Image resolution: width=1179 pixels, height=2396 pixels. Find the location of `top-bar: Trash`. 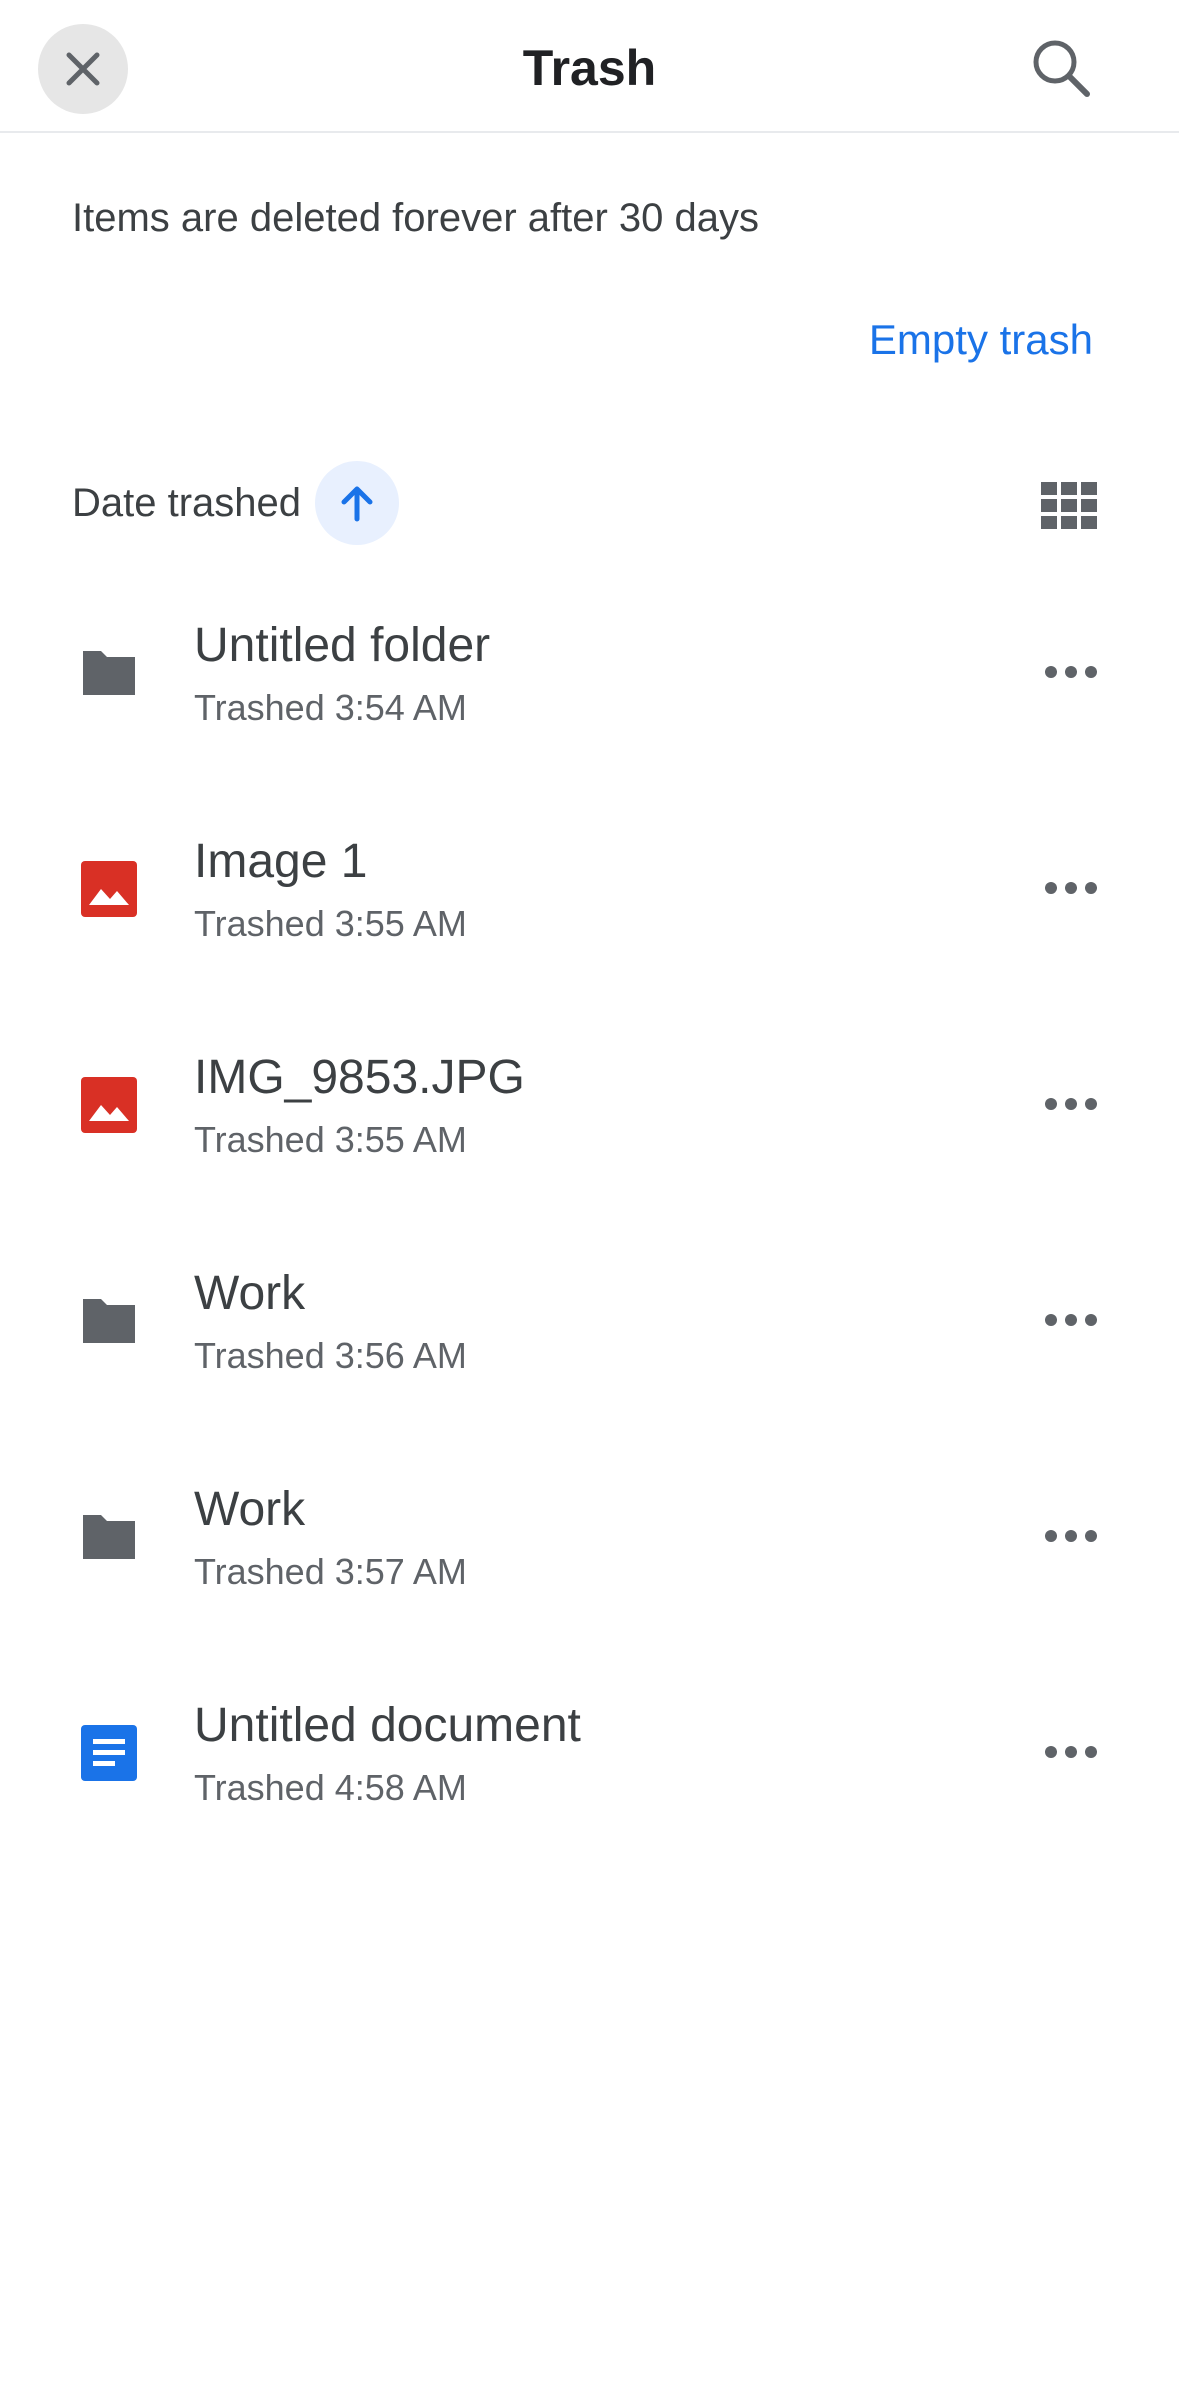

top-bar: Trash is located at coordinates (589, 66).